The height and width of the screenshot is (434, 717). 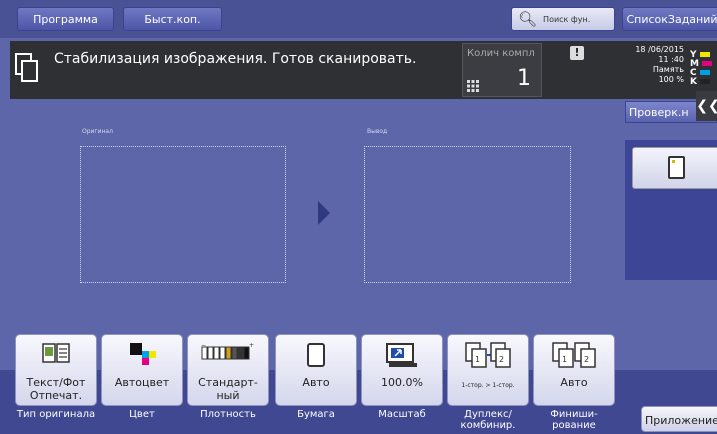 I want to click on paper-value: Авто, so click(x=316, y=382).